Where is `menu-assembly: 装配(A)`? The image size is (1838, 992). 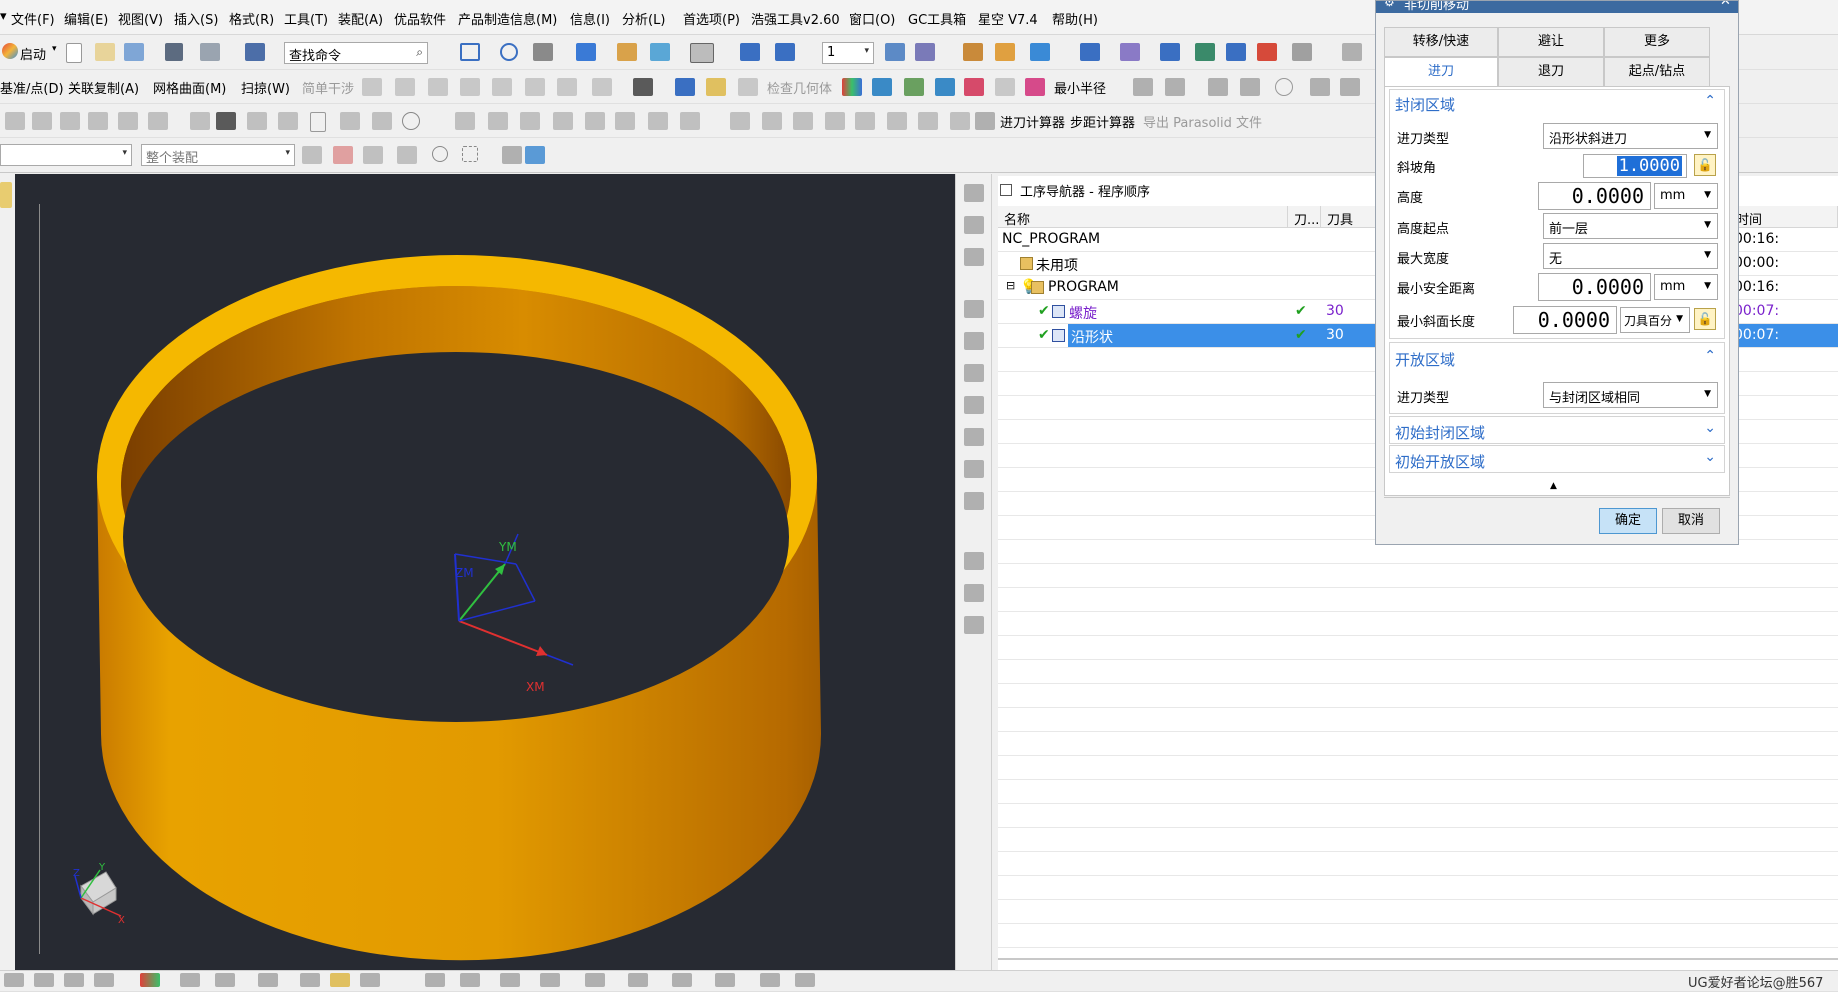 menu-assembly: 装配(A) is located at coordinates (360, 18).